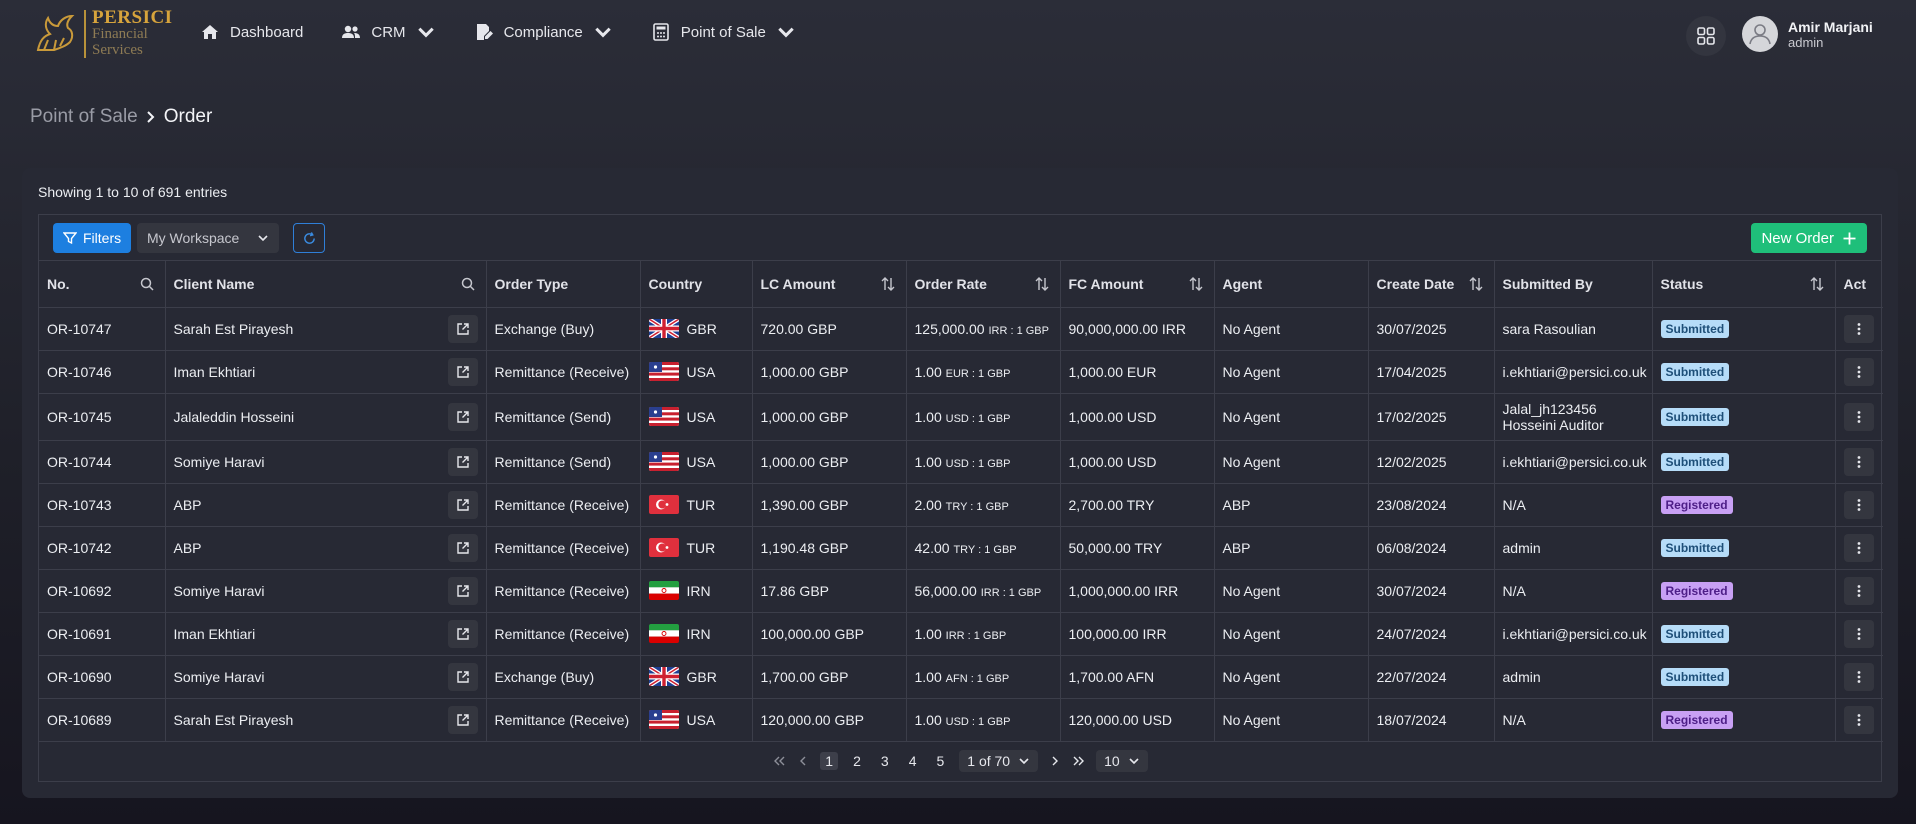 This screenshot has height=824, width=1916. What do you see at coordinates (92, 238) in the screenshot?
I see `filters-button: Filters` at bounding box center [92, 238].